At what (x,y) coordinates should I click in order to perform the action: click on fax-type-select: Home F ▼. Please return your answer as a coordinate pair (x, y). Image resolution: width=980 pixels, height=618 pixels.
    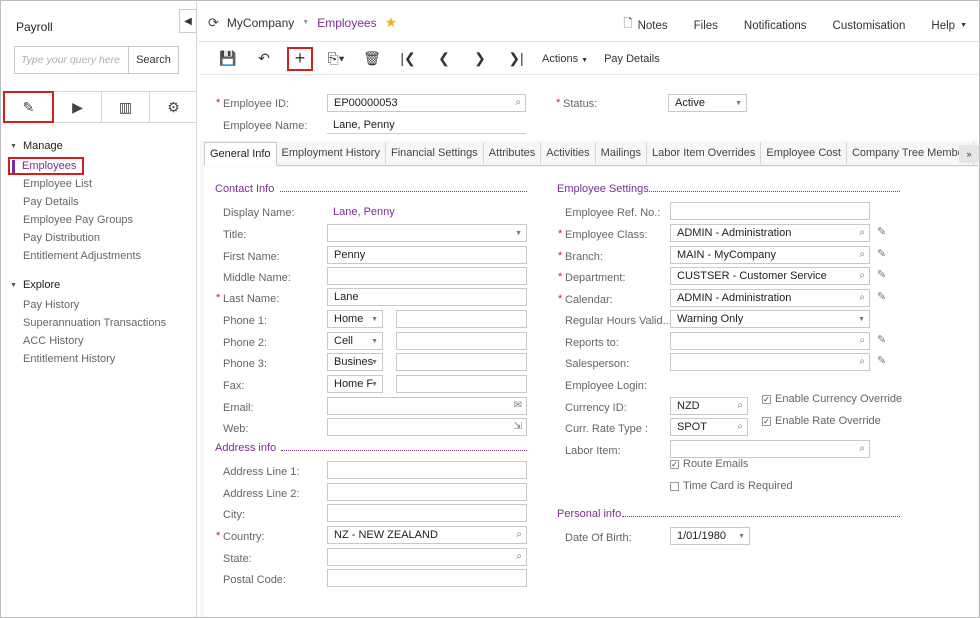
    Looking at the image, I should click on (355, 384).